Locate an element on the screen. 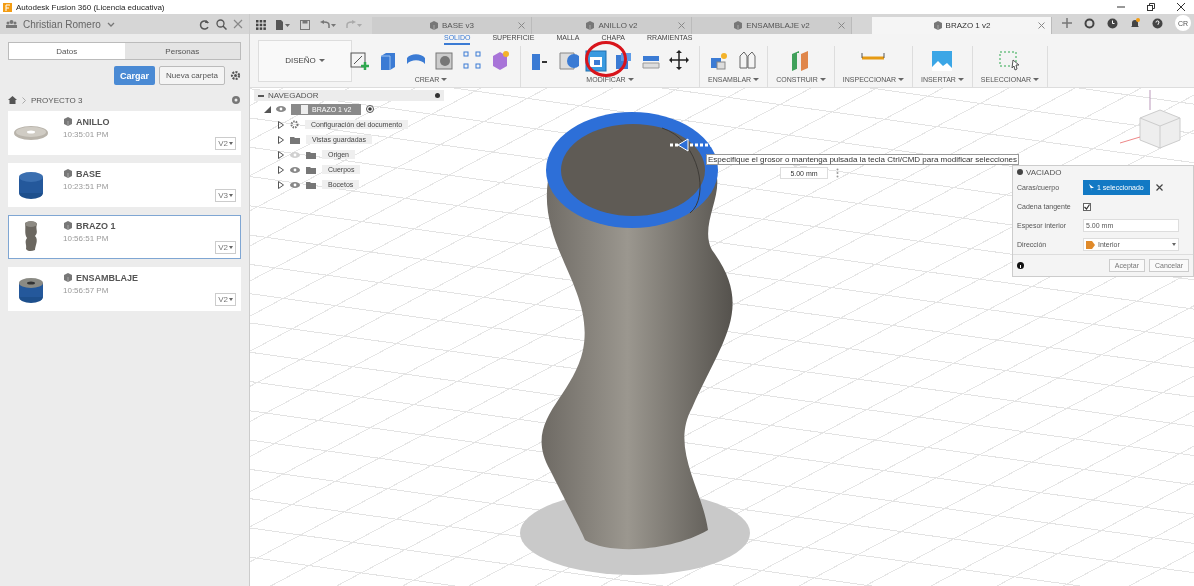 The width and height of the screenshot is (1194, 586). document-tab: BASE v3 is located at coordinates (452, 25).